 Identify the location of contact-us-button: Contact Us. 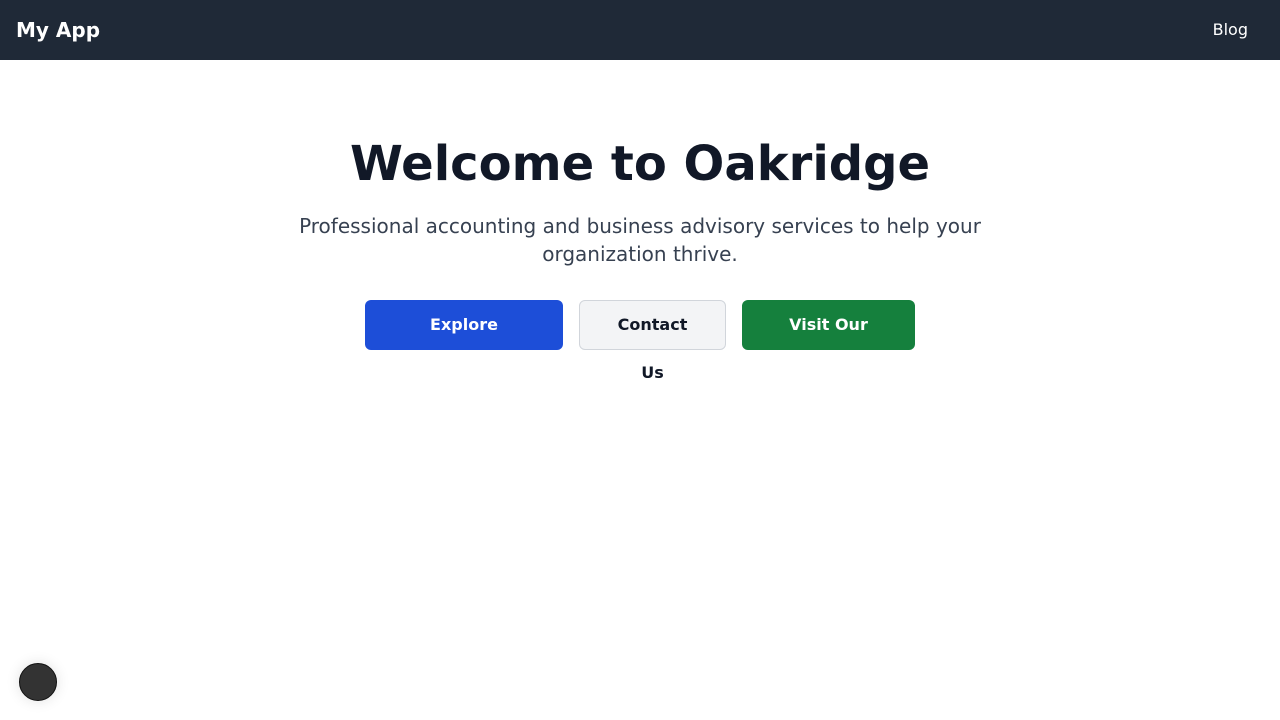
(652, 341).